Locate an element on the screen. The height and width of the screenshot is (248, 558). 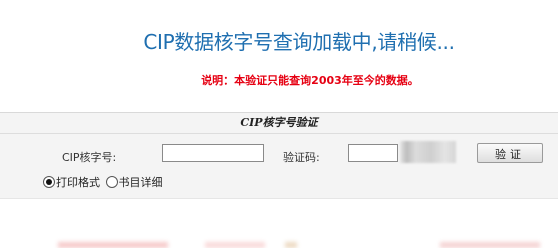
option-print-format-label: 打印格式 is located at coordinates (78, 182).